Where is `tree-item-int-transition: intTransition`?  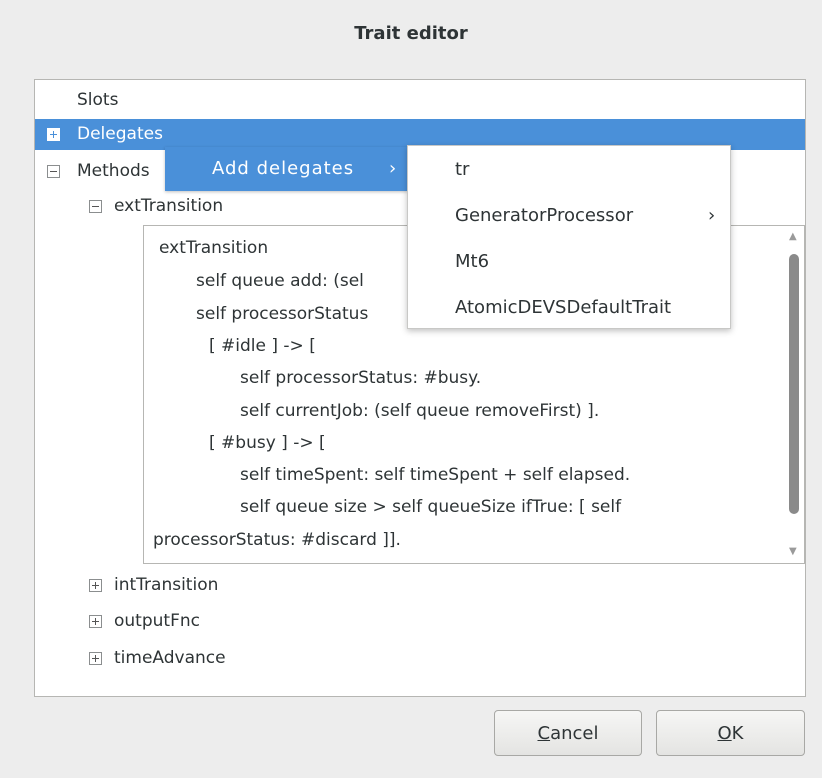
tree-item-int-transition: intTransition is located at coordinates (420, 585).